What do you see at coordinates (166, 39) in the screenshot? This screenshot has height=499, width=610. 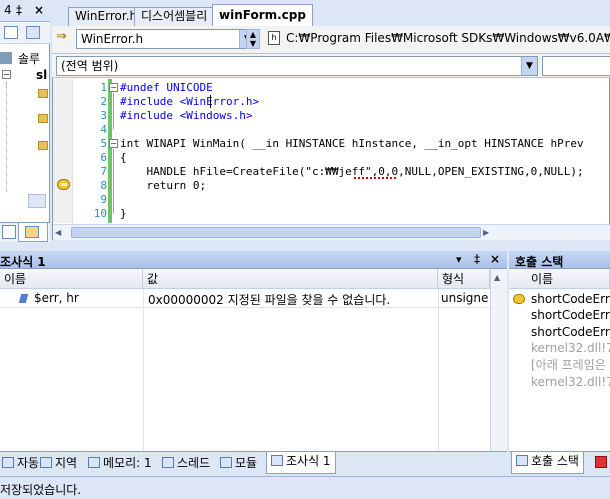 I see `file-combo: WinError.h ▼` at bounding box center [166, 39].